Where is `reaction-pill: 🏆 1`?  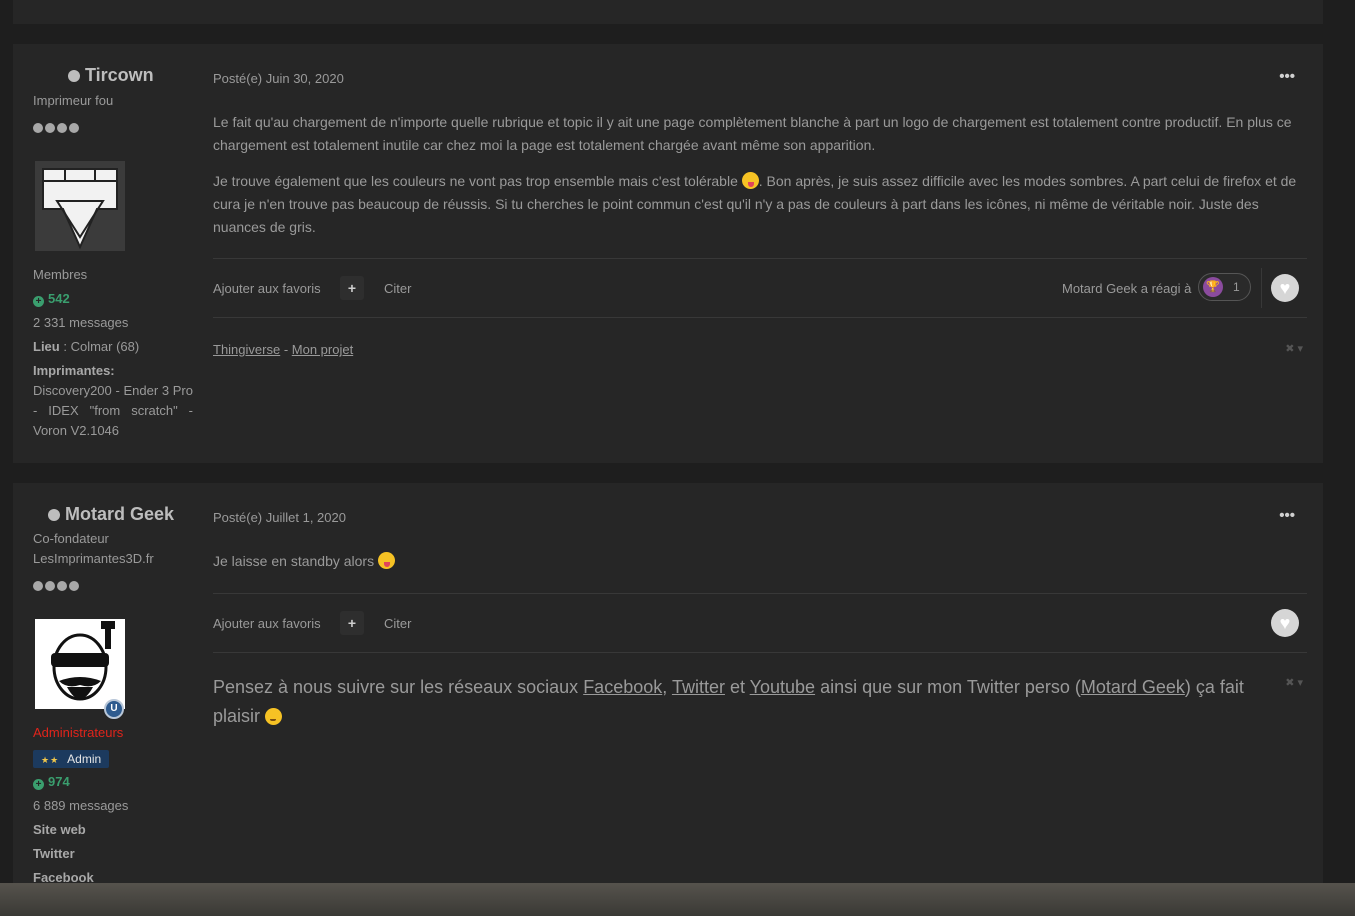 reaction-pill: 🏆 1 is located at coordinates (1224, 287).